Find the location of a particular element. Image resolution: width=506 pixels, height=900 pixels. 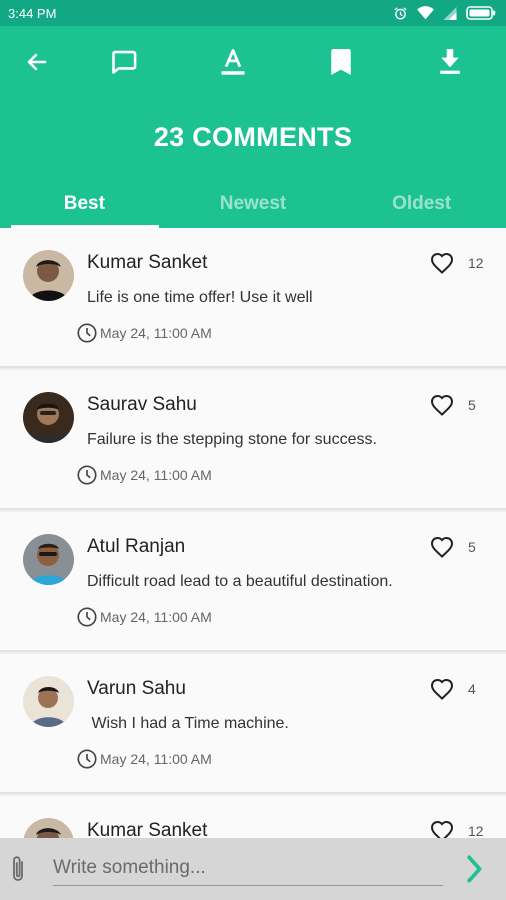

comment-input is located at coordinates (248, 868).